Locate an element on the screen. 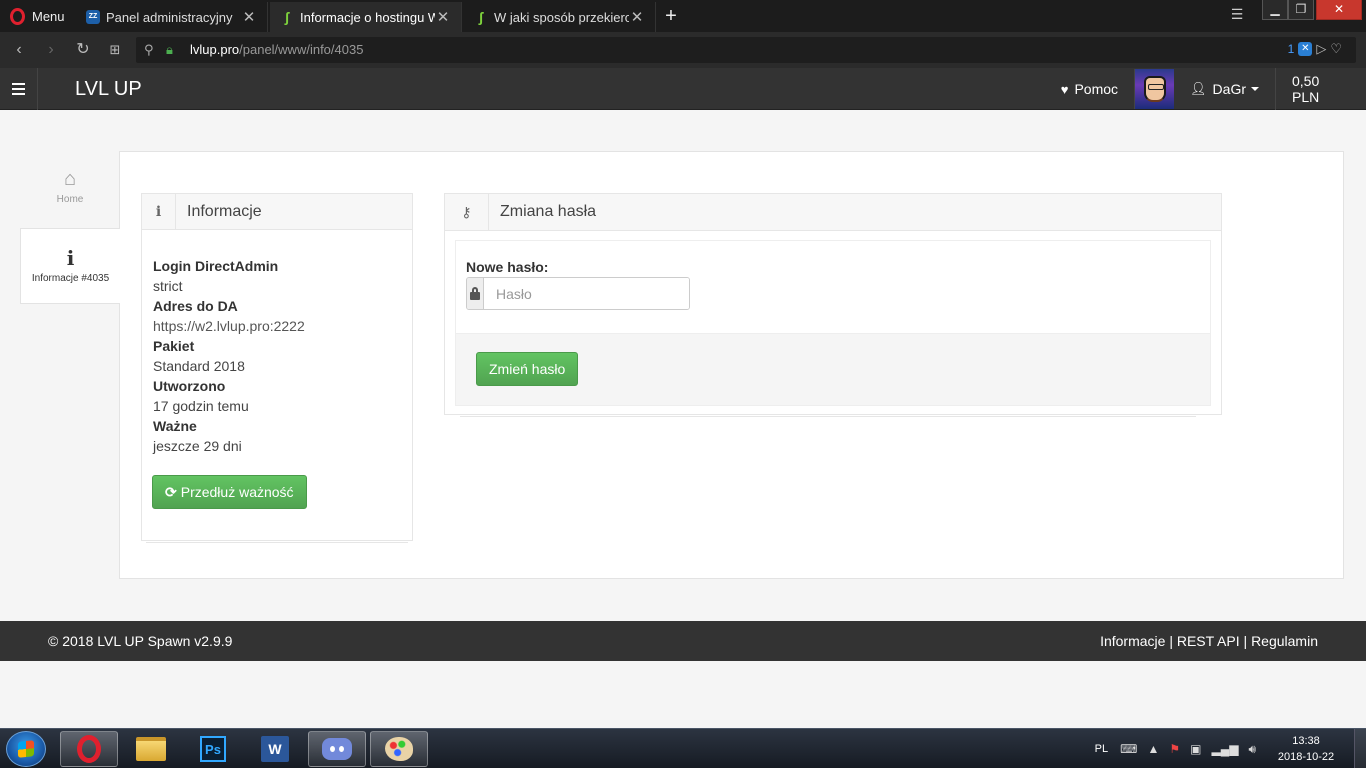 The image size is (1366, 768). new-tab-plus-icon: + is located at coordinates (671, 16).